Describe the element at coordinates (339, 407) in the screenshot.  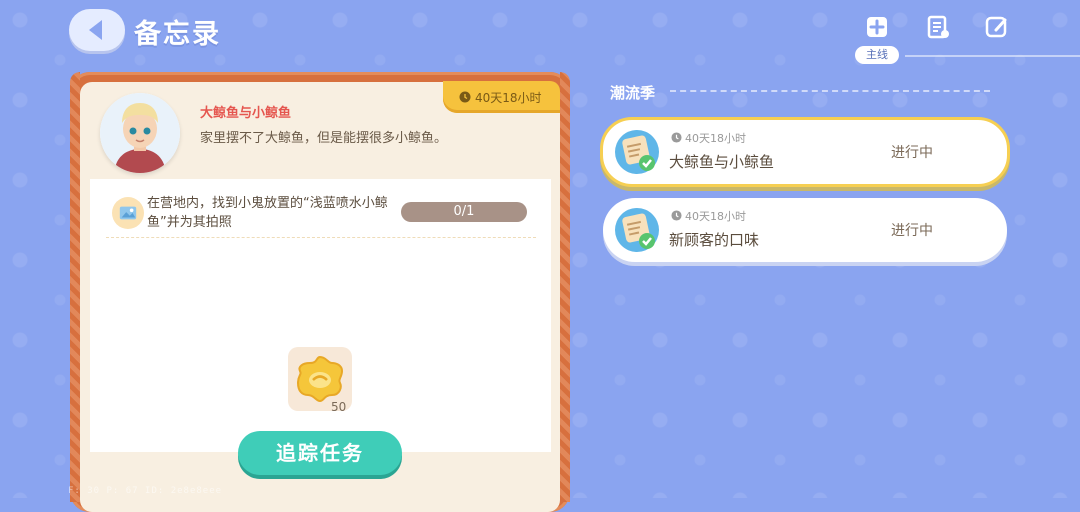
I see `reward-count: 50` at that location.